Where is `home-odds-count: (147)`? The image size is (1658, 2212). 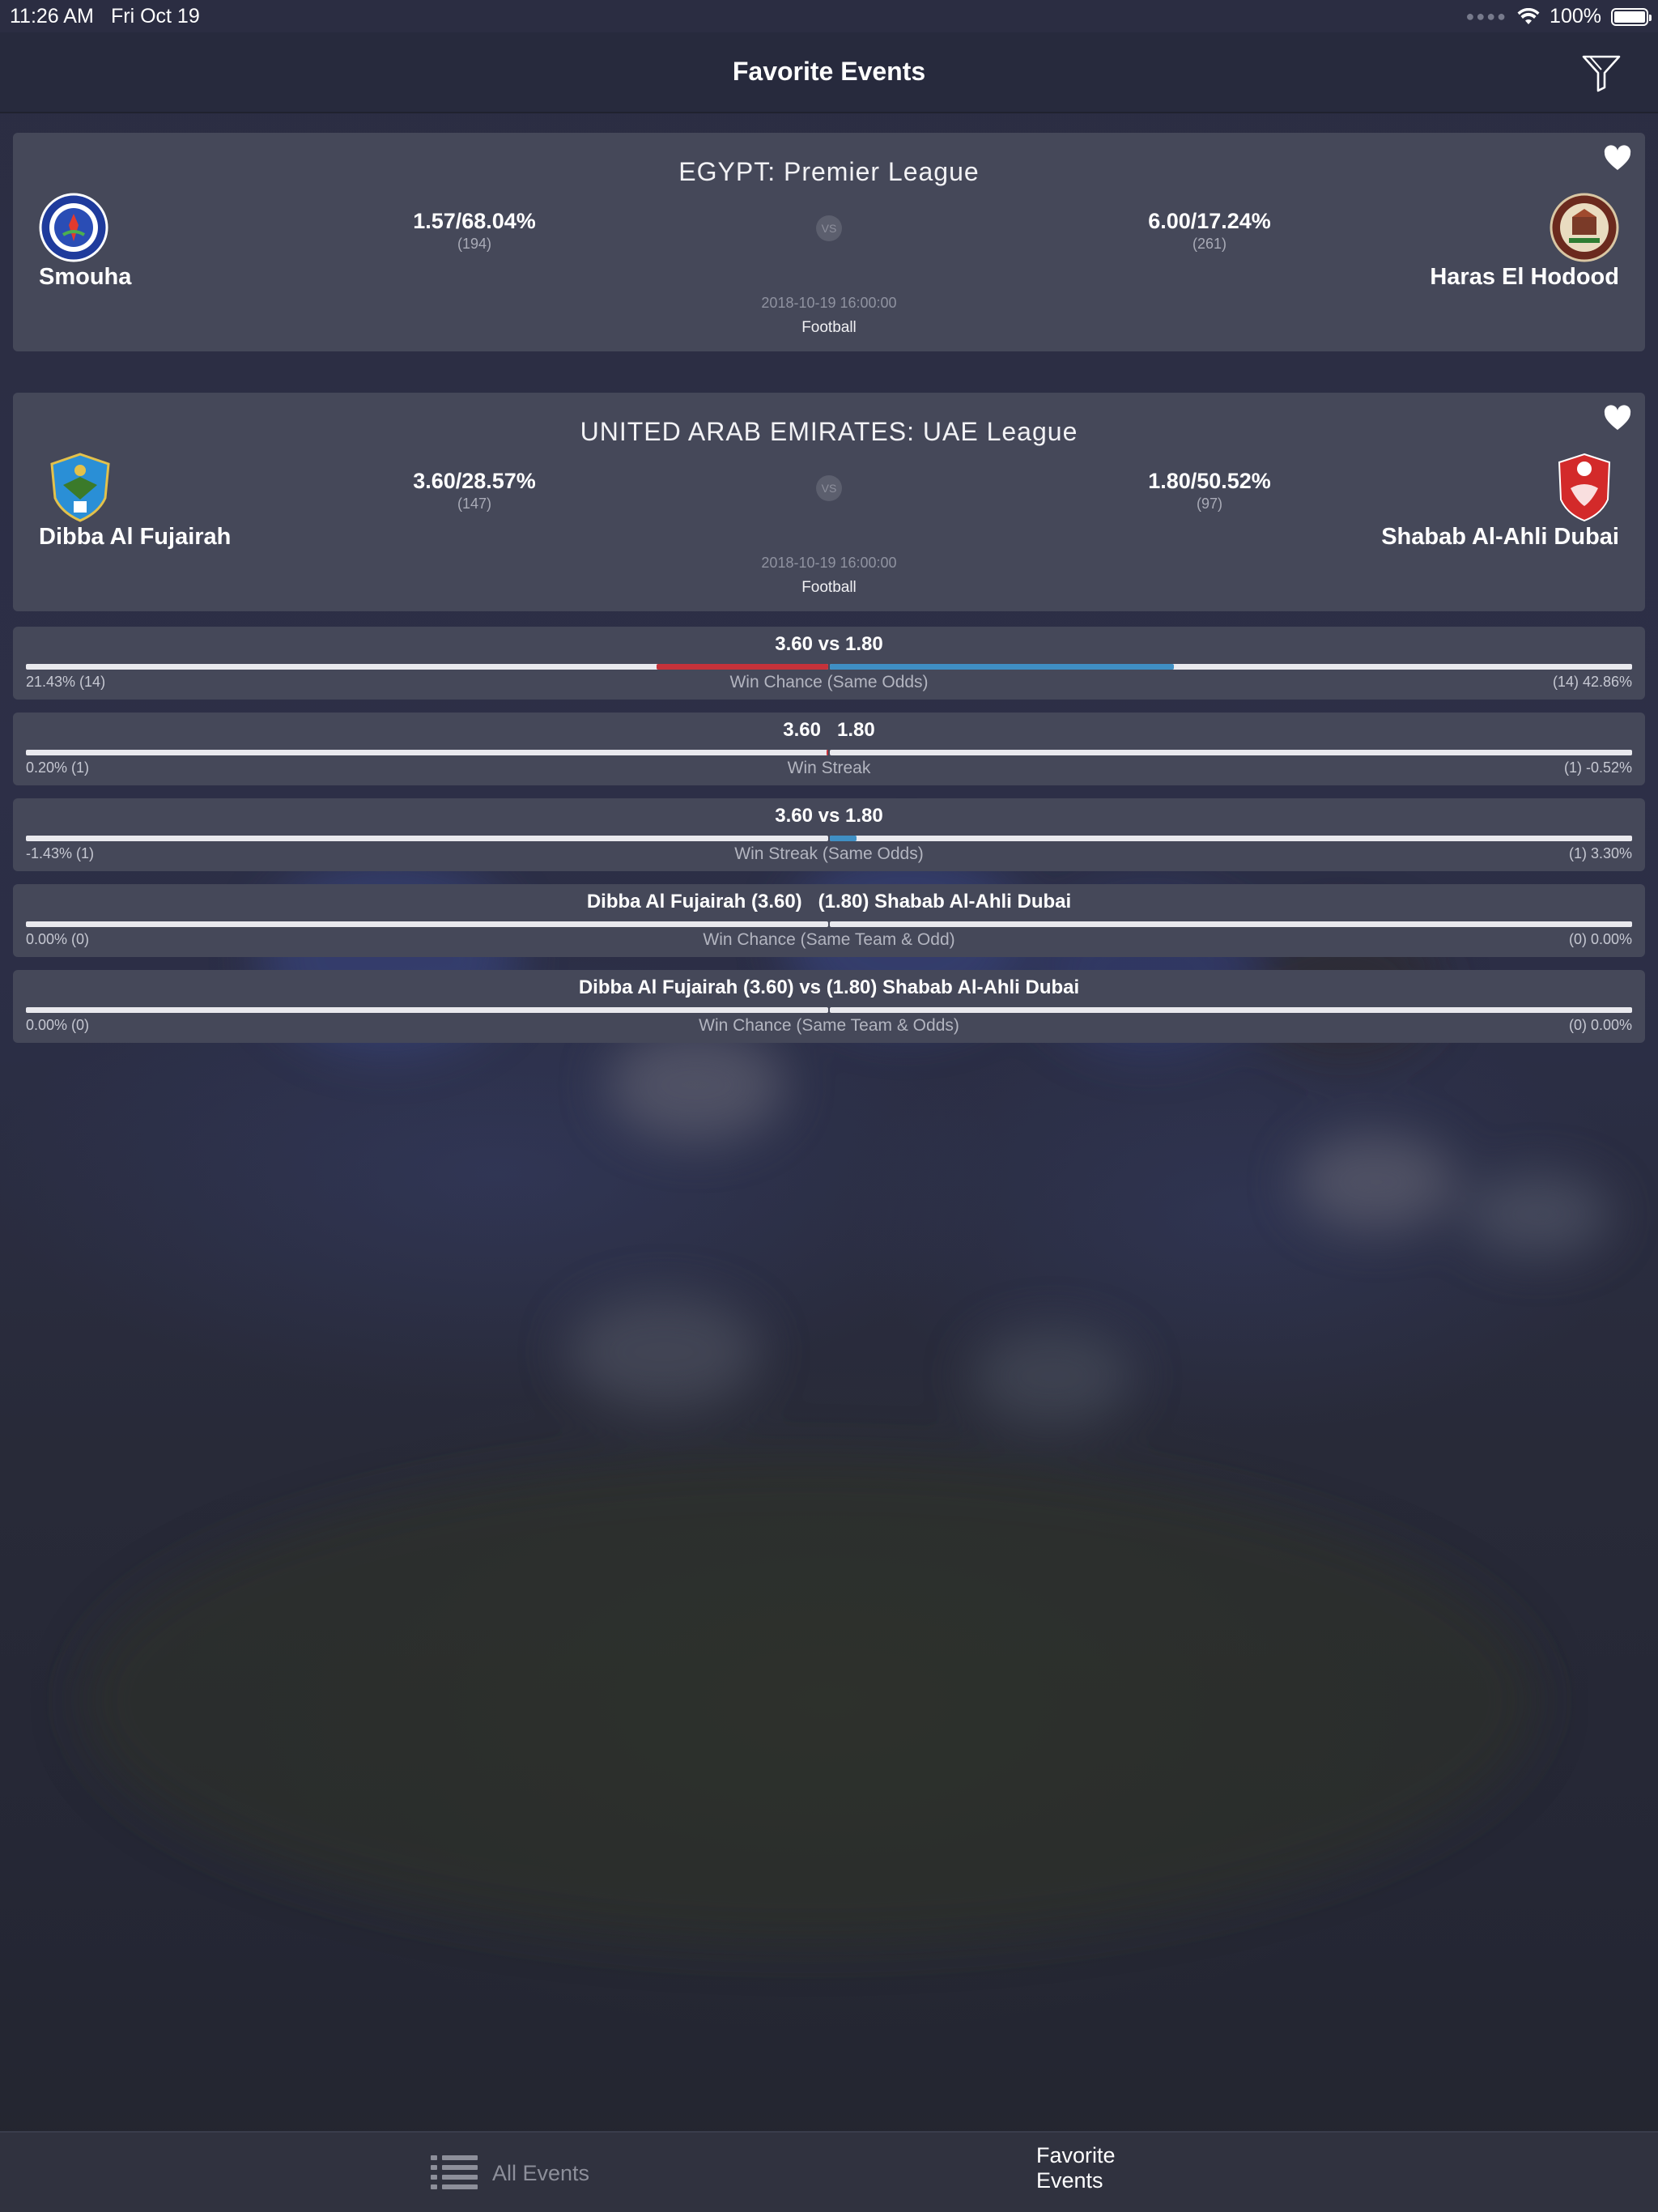
home-odds-count: (147) is located at coordinates (474, 504).